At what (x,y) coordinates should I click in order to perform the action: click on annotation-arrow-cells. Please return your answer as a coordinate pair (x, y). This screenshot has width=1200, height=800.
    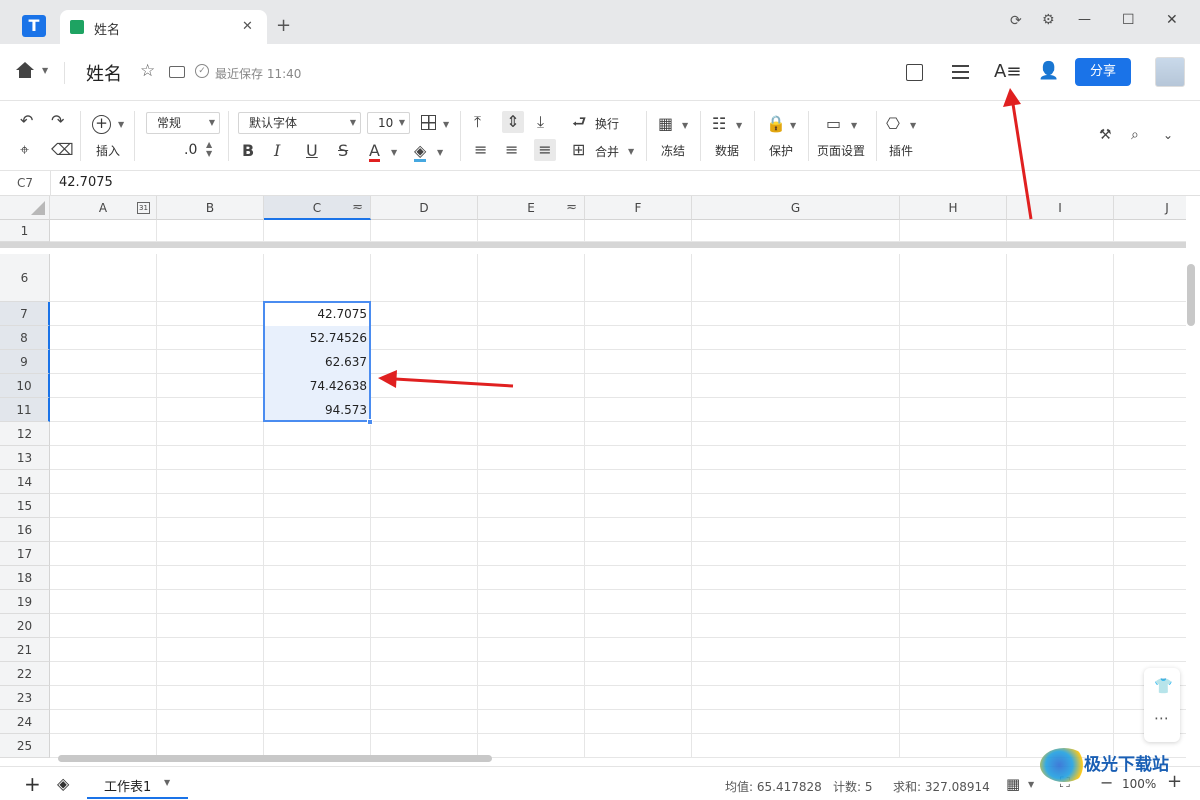
    Looking at the image, I should click on (454, 382).